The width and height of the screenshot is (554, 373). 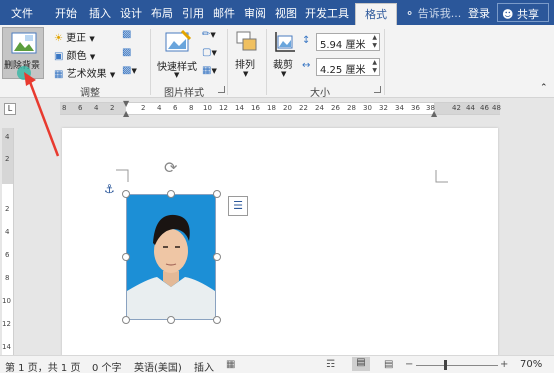 I want to click on width-icon: ↔, so click(x=306, y=65).